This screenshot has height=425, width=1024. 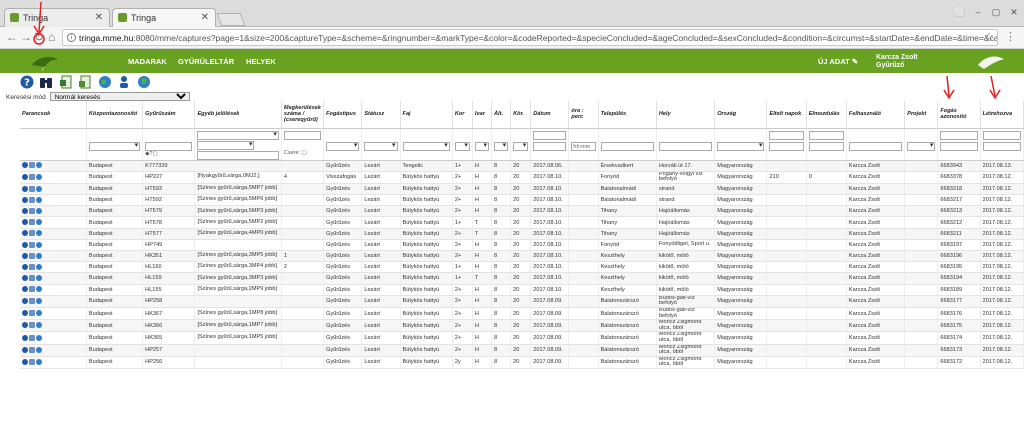 I want to click on profile-icon: ⬜, so click(x=960, y=12).